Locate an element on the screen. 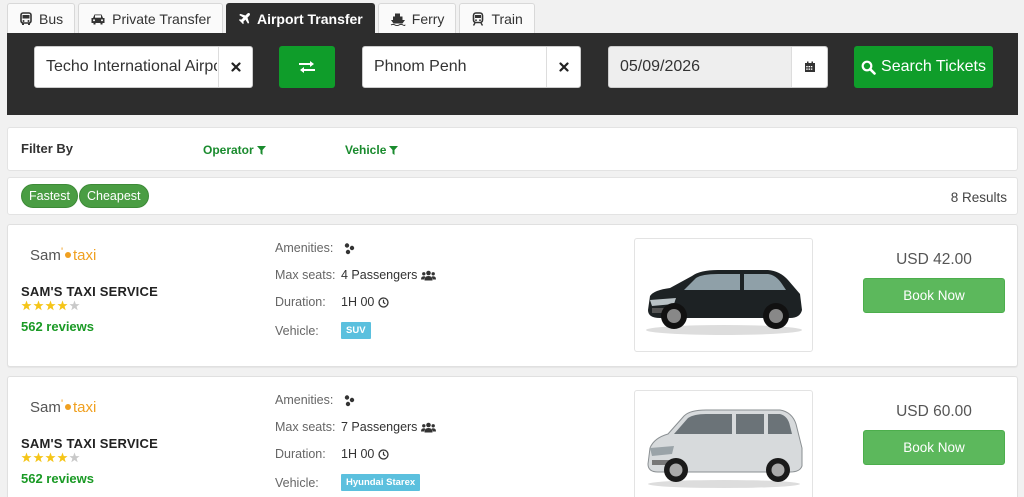  clear-origin-button is located at coordinates (235, 67).